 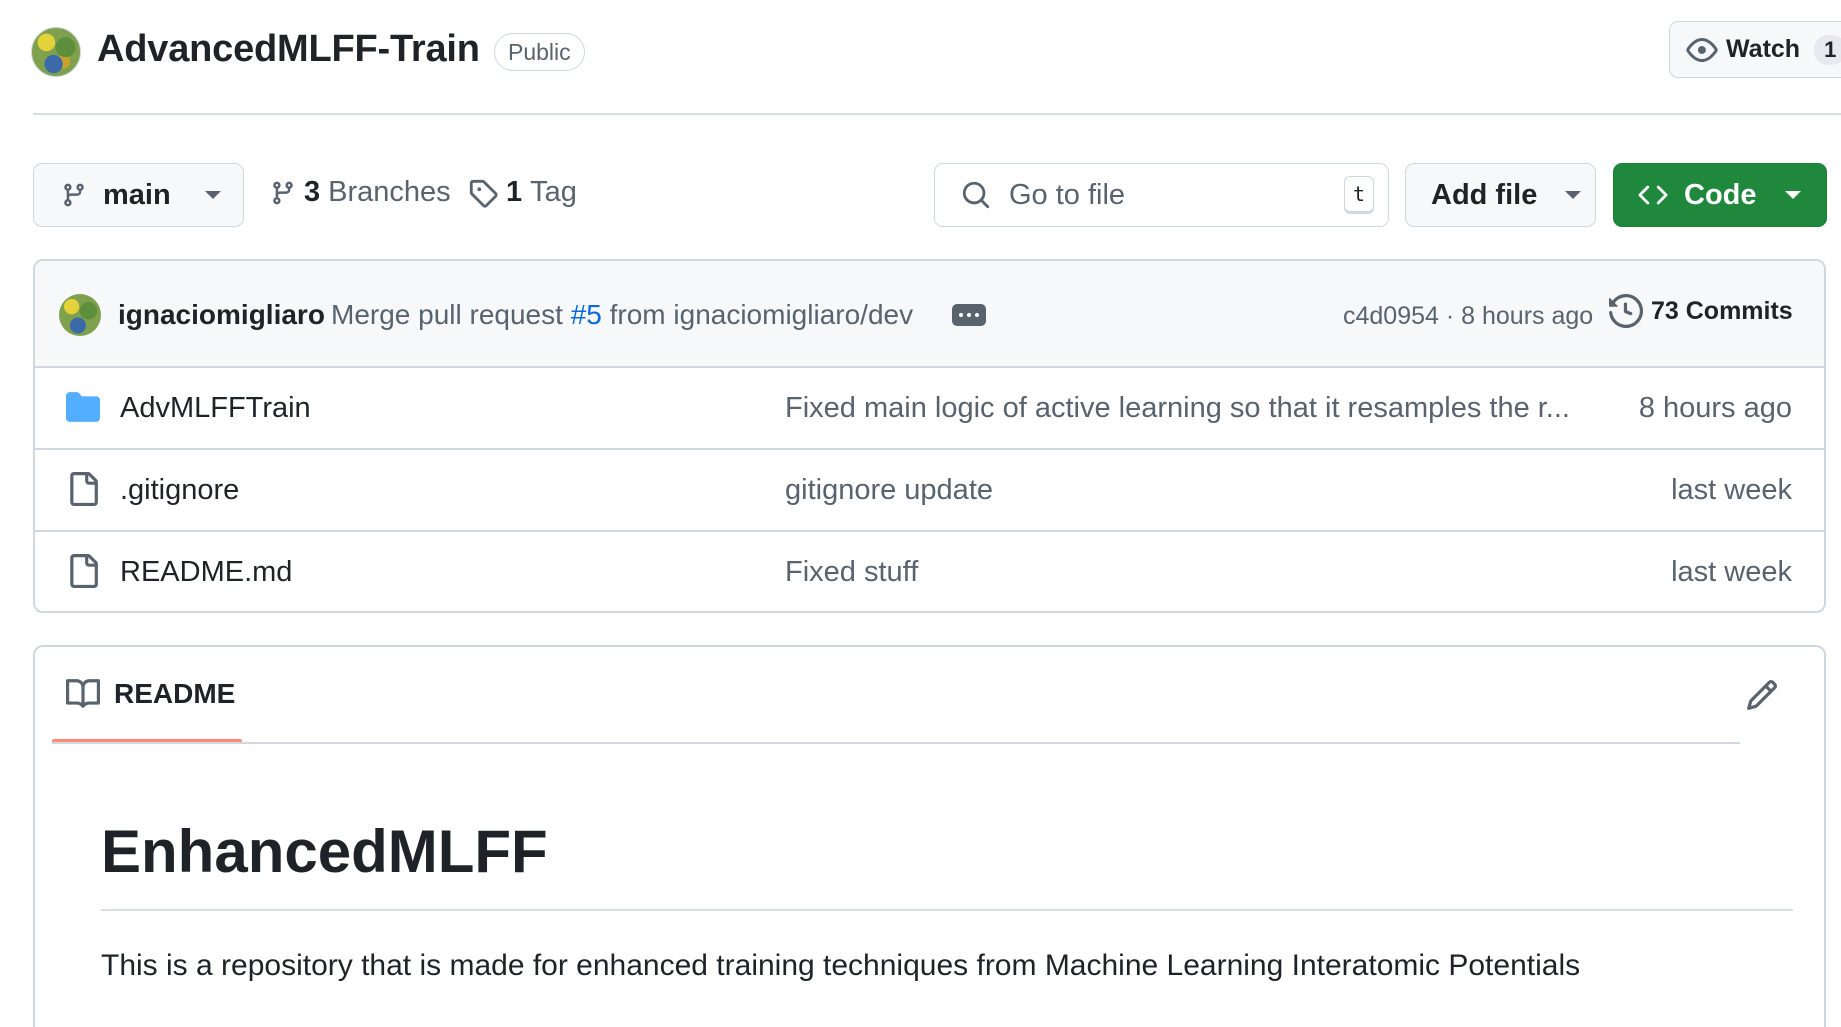 I want to click on book-icon, so click(x=83, y=693).